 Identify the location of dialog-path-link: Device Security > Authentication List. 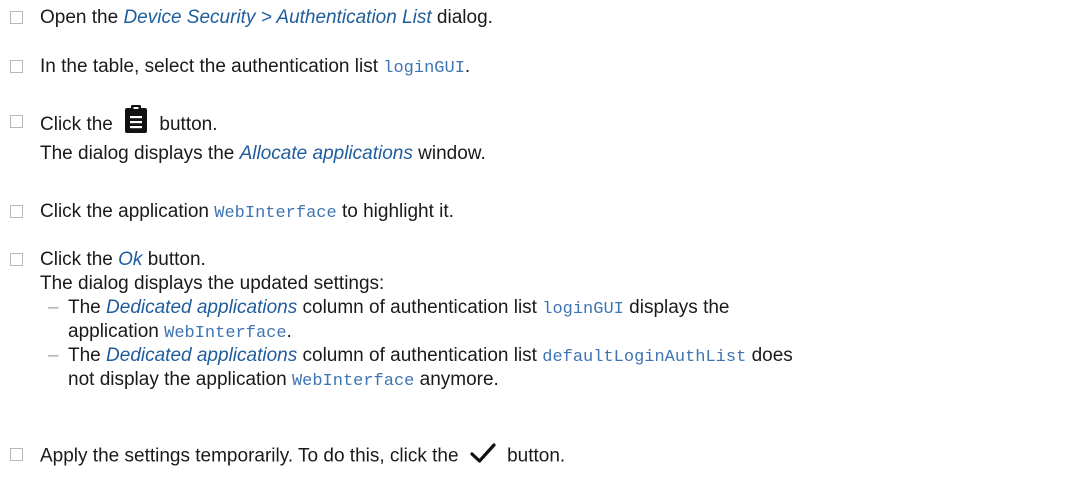
(277, 17).